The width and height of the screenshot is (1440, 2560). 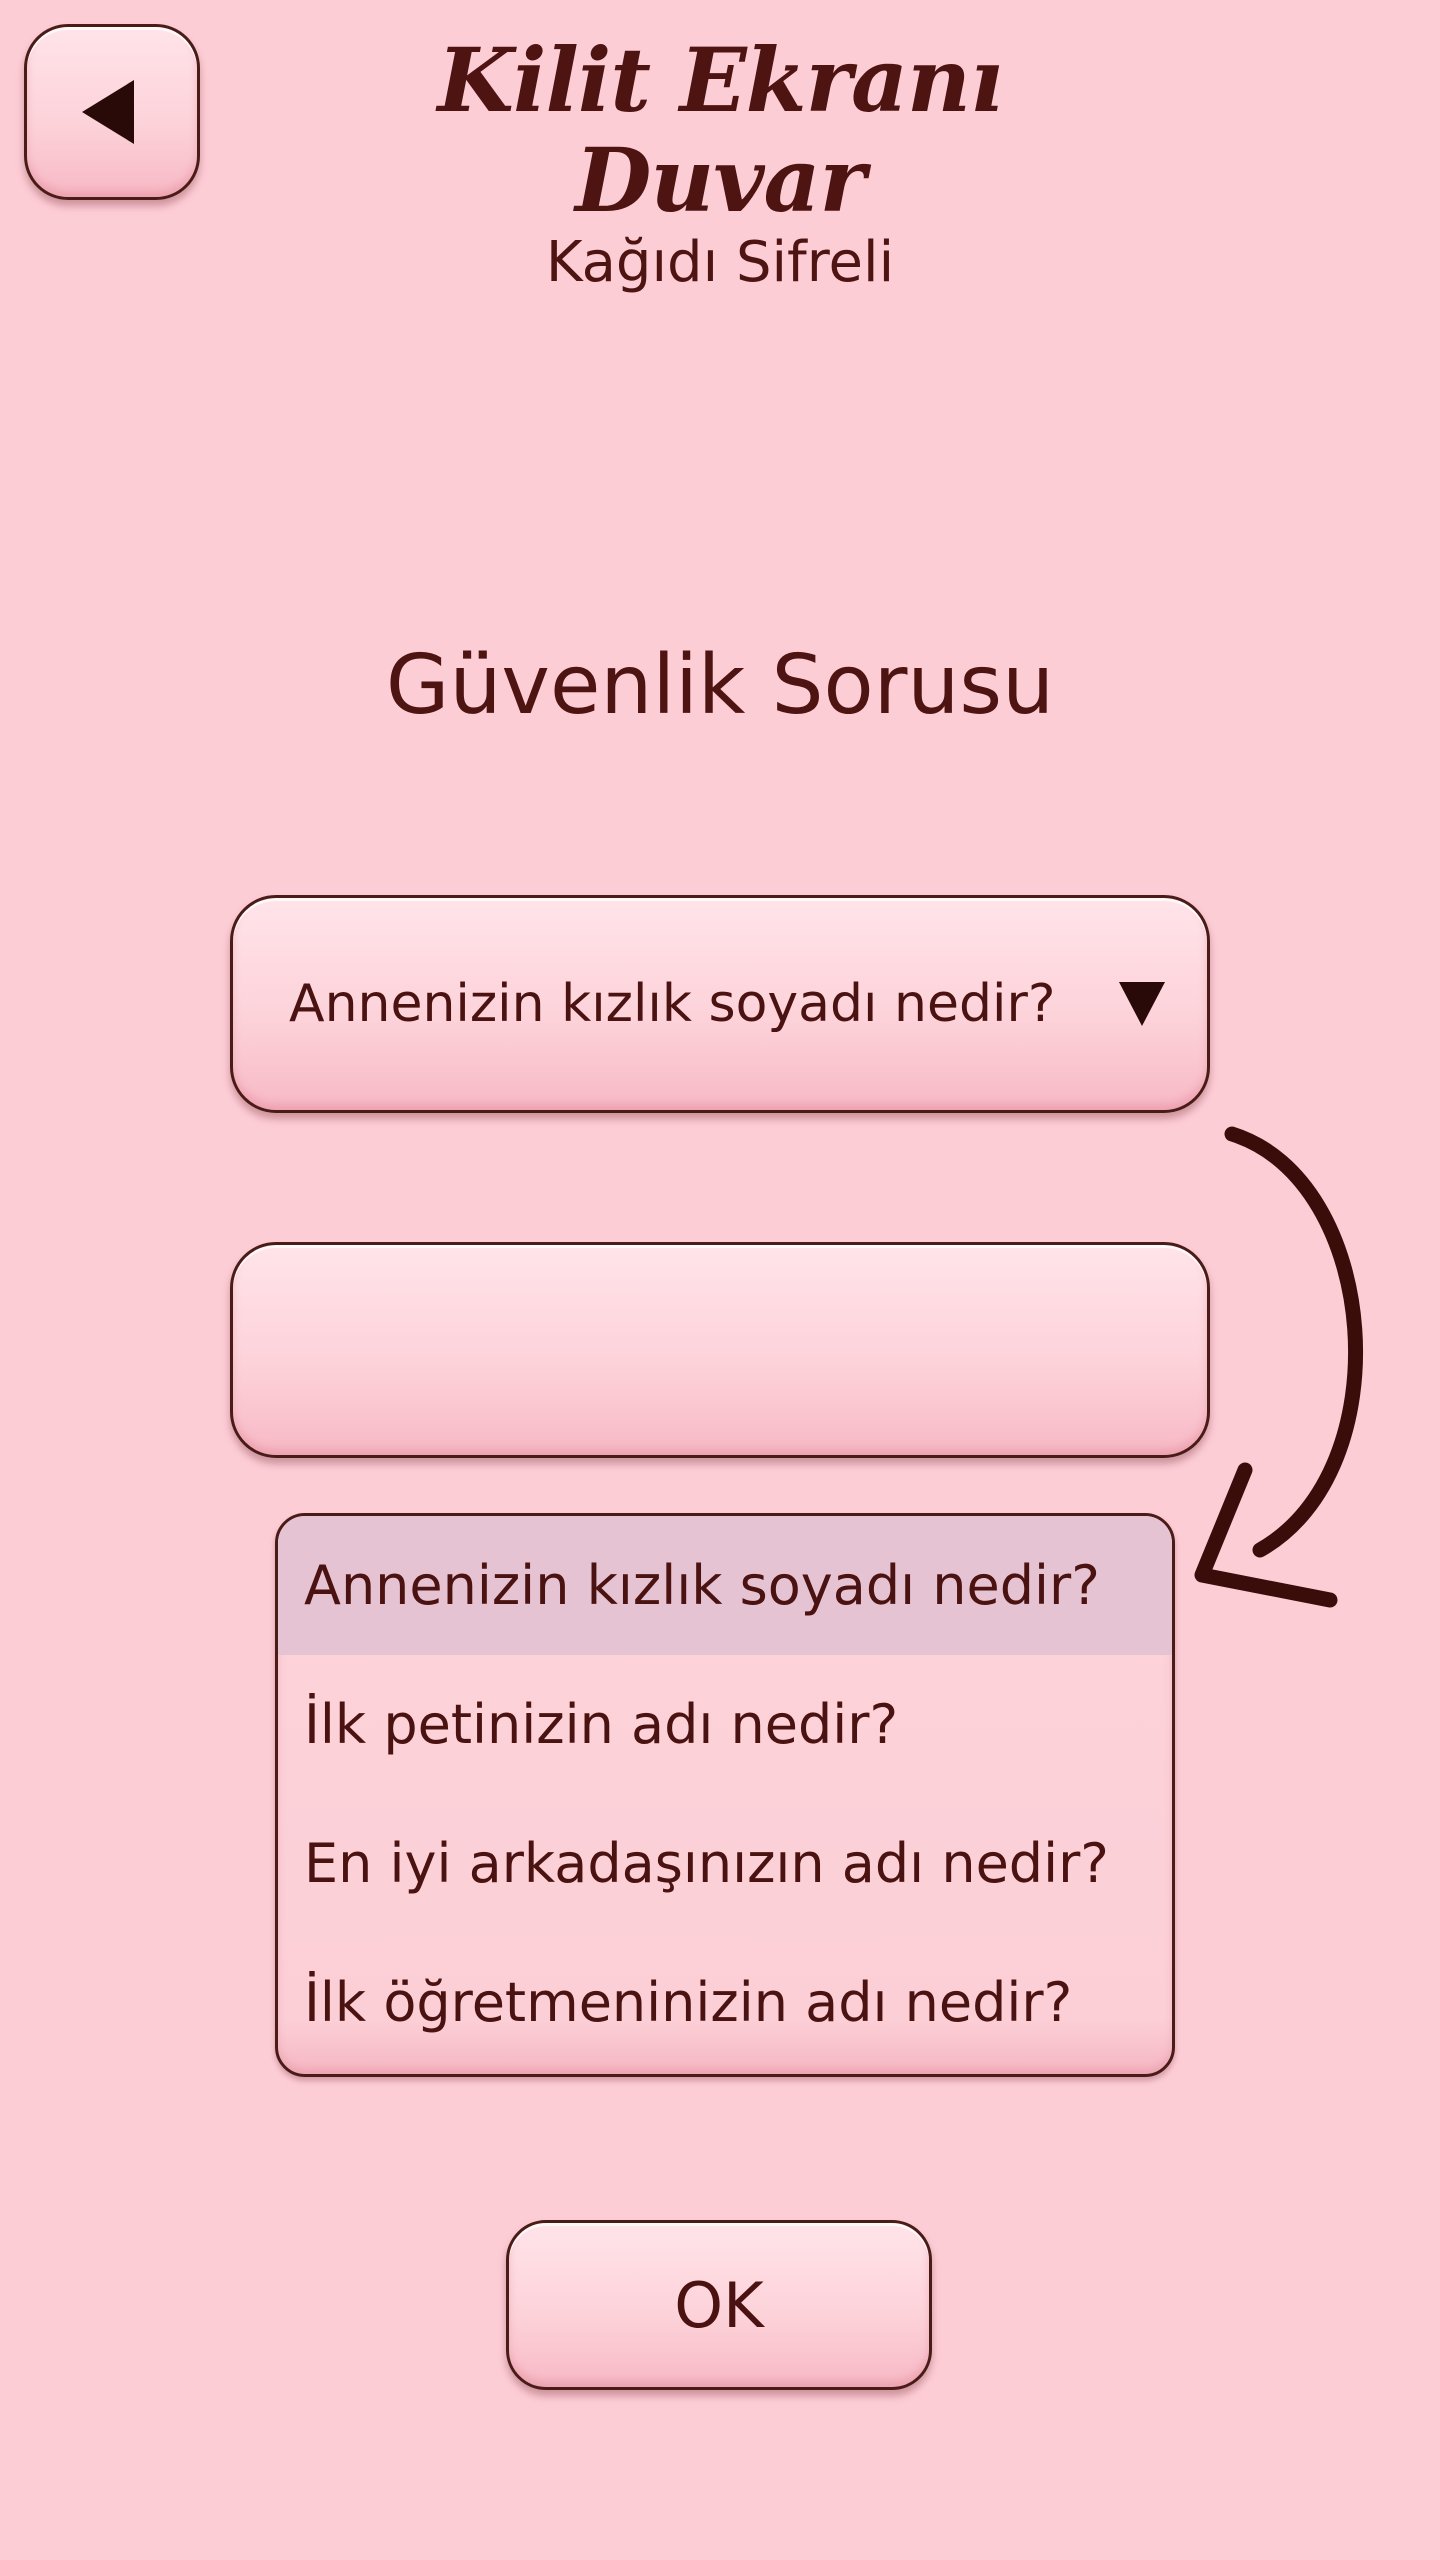 I want to click on dropdown-arrow-icon, so click(x=1142, y=1004).